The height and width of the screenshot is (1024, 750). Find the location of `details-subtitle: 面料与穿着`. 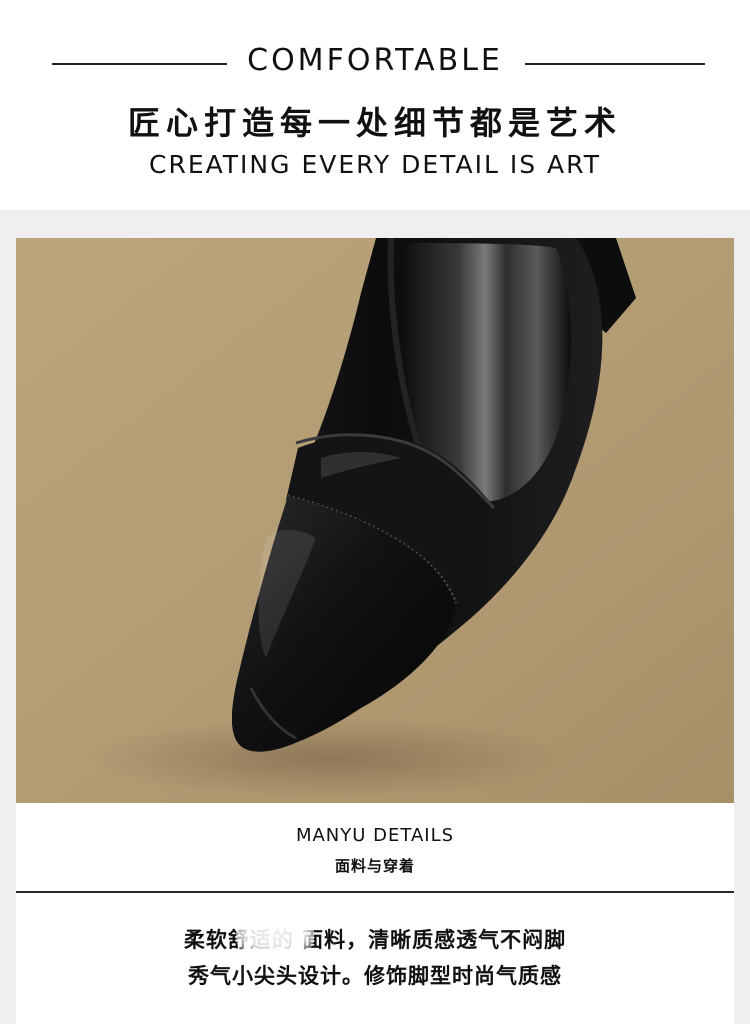

details-subtitle: 面料与穿着 is located at coordinates (374, 866).